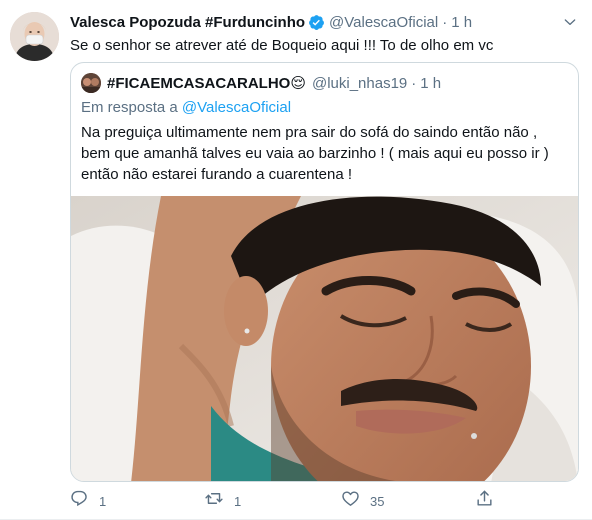  I want to click on share-icon, so click(484, 501).